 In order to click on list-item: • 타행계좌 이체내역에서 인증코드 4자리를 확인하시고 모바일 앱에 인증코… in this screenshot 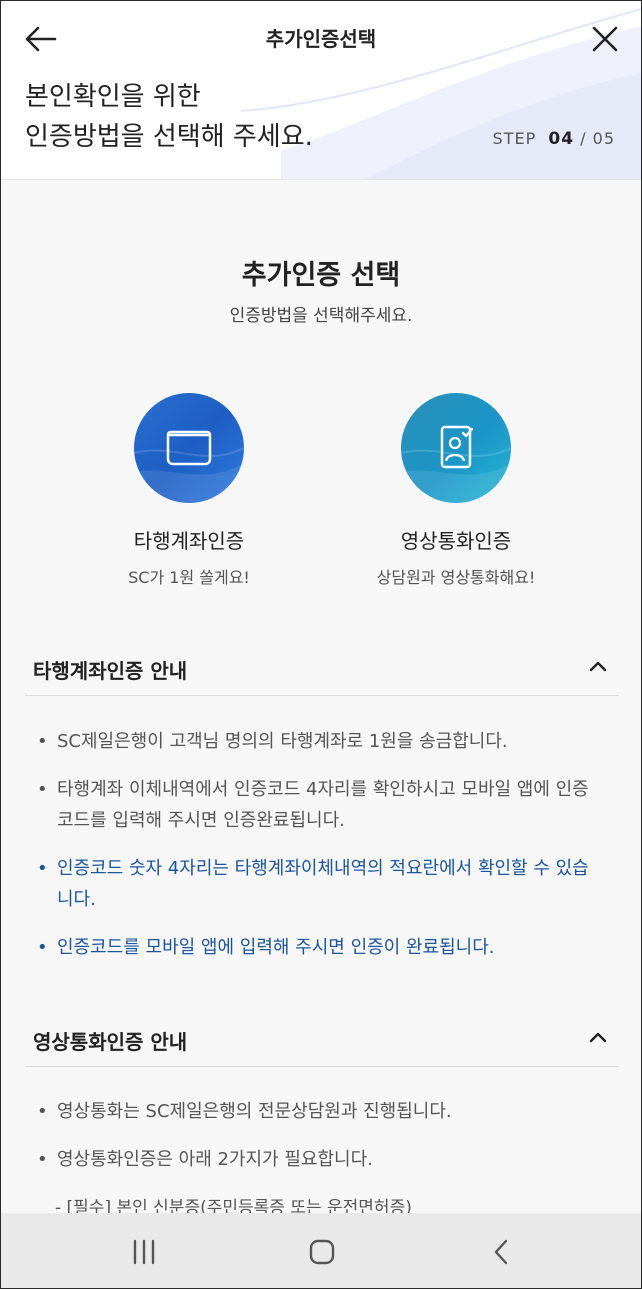, I will do `click(318, 805)`.